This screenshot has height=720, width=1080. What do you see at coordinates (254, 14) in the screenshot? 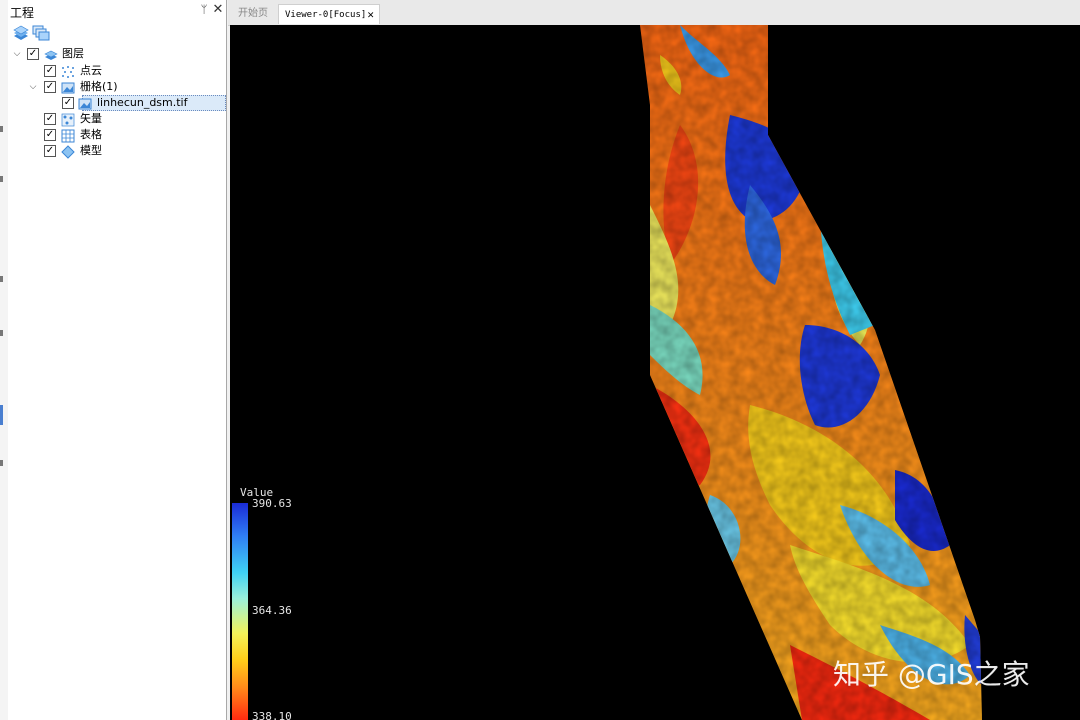
I see `tab-start-page: 开始页` at bounding box center [254, 14].